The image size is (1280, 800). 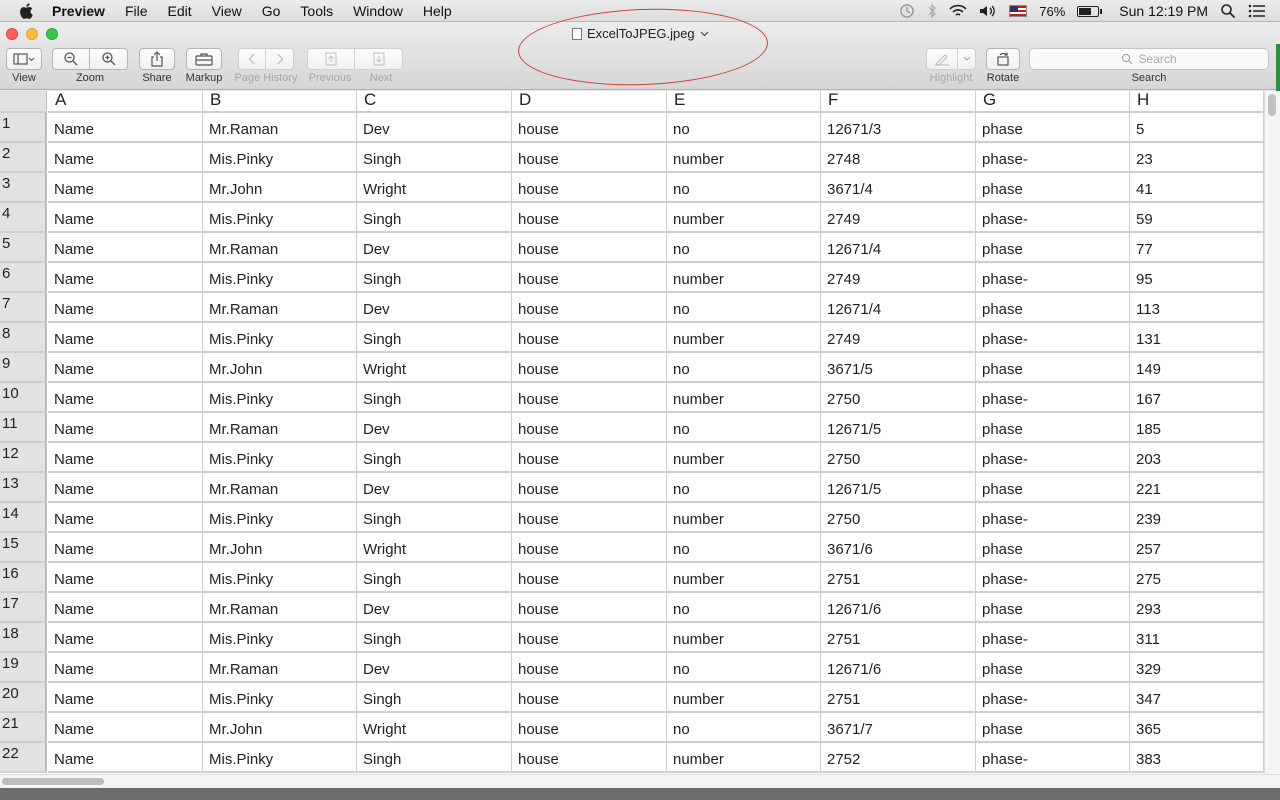 I want to click on table-cell: 185, so click(x=1197, y=428).